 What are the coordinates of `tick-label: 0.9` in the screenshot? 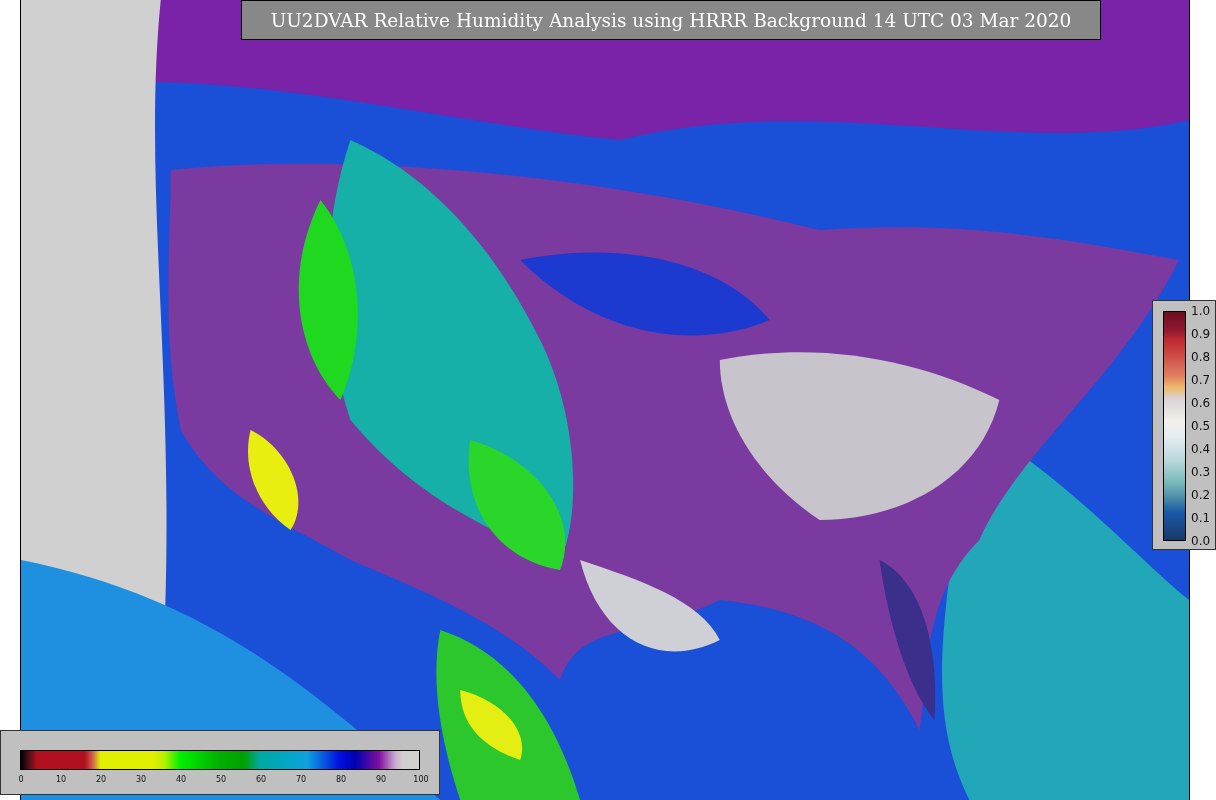 It's located at (1201, 334).